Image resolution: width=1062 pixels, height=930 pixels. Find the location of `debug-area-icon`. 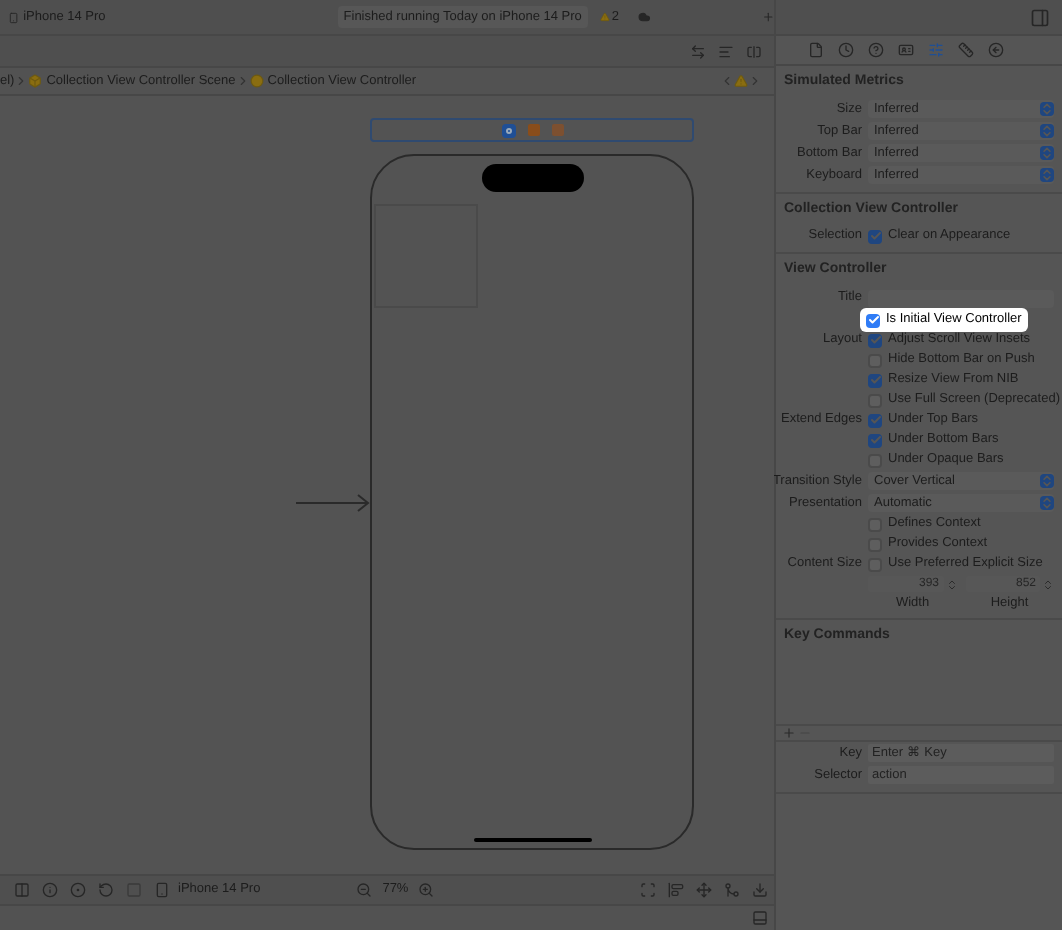

debug-area-icon is located at coordinates (760, 918).